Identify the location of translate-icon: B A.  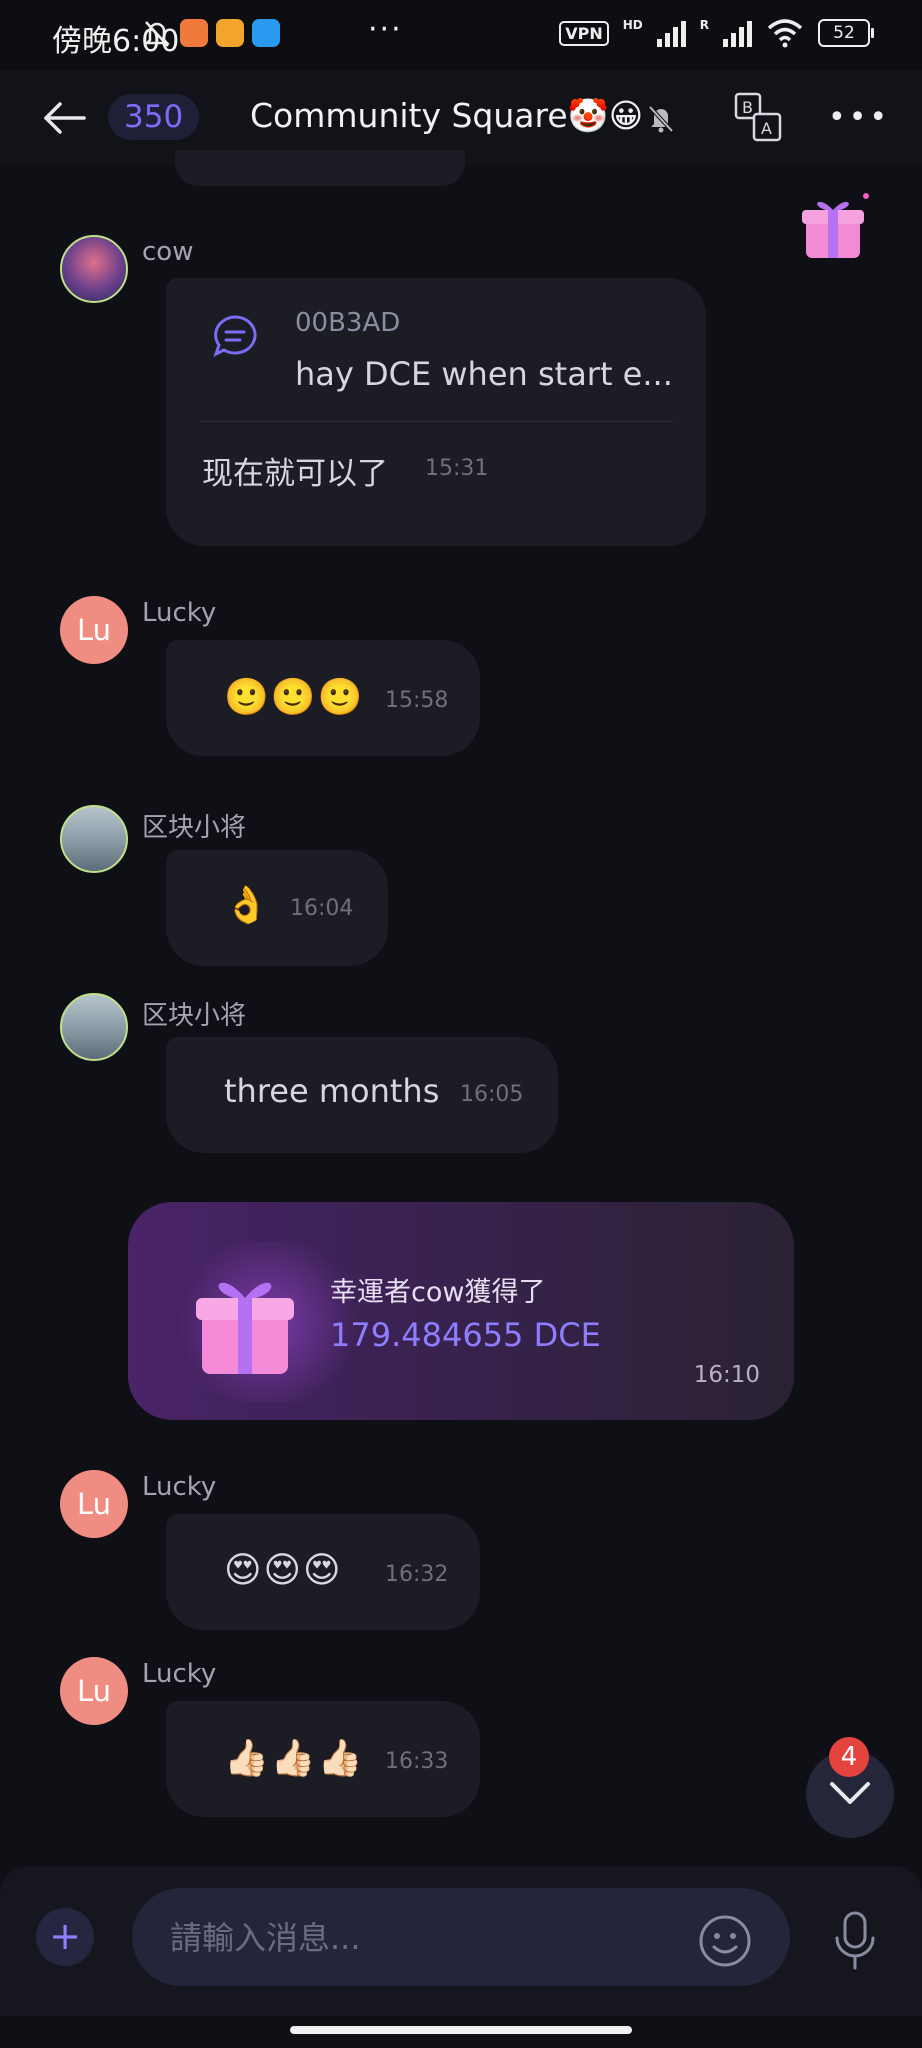
(758, 117).